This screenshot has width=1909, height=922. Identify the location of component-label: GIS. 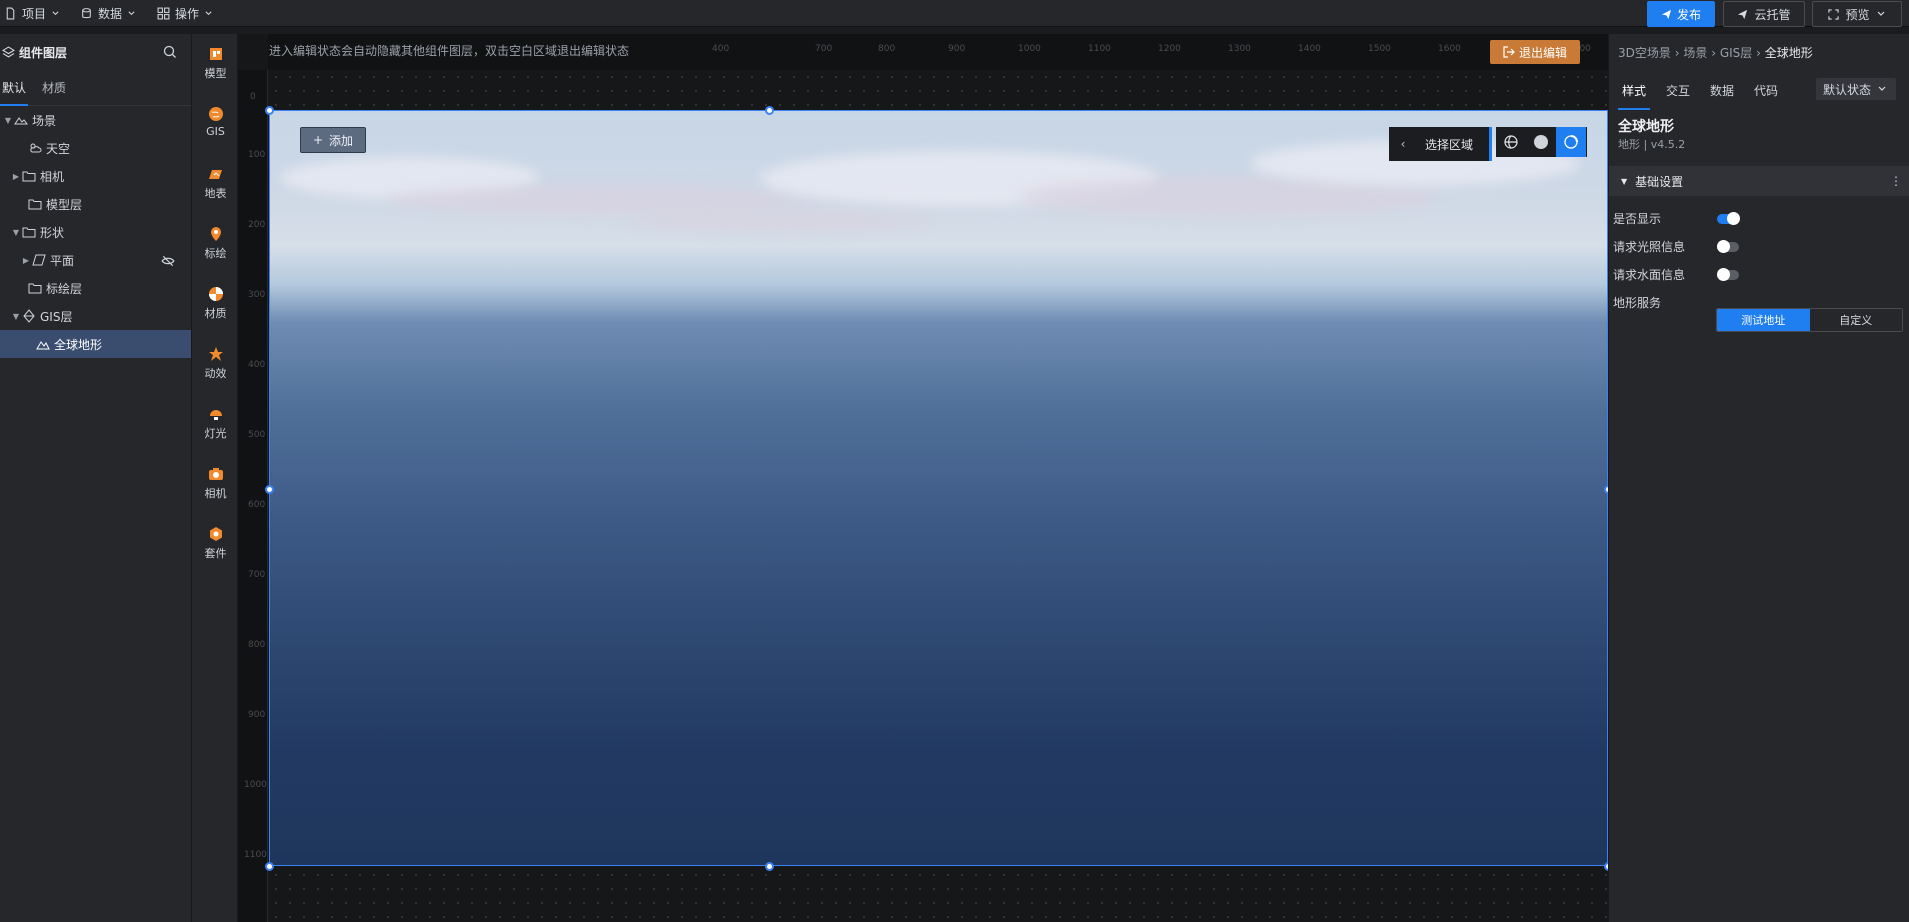
(215, 131).